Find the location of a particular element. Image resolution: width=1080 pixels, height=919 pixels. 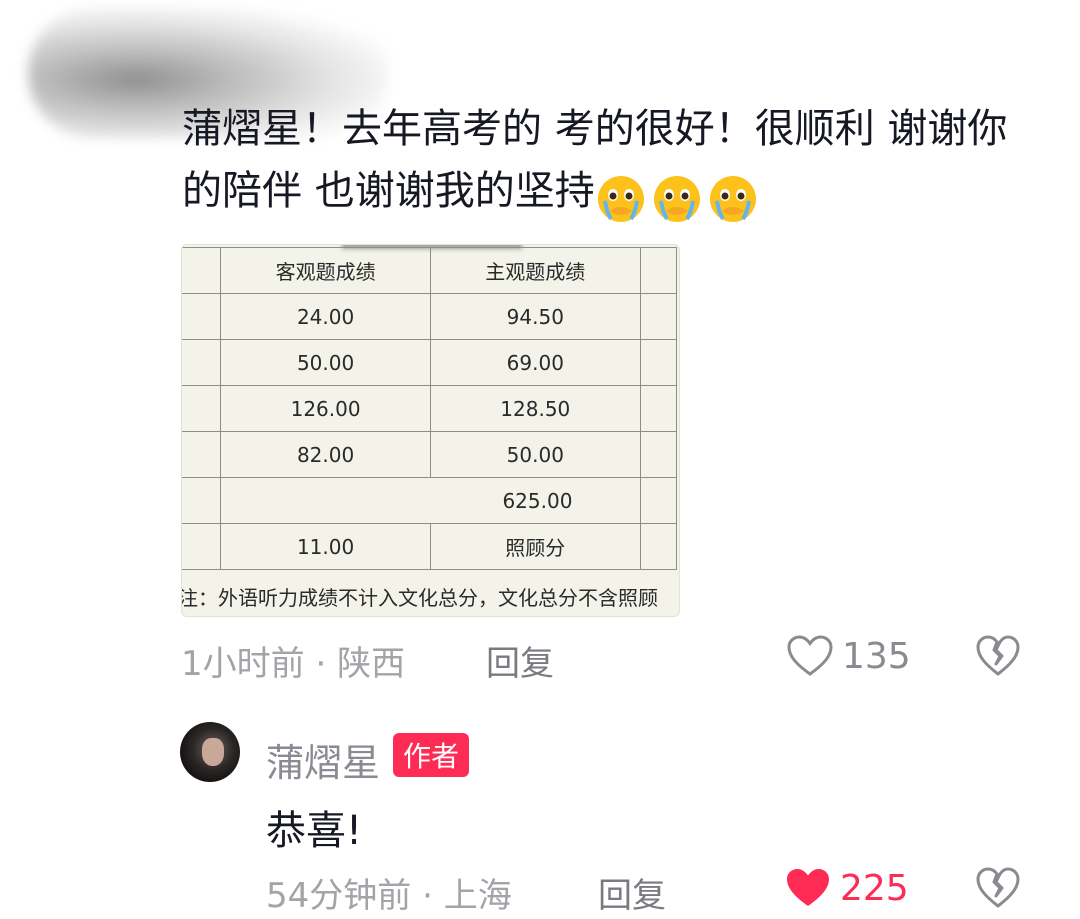

table-cell: 69.00 is located at coordinates (535, 362).